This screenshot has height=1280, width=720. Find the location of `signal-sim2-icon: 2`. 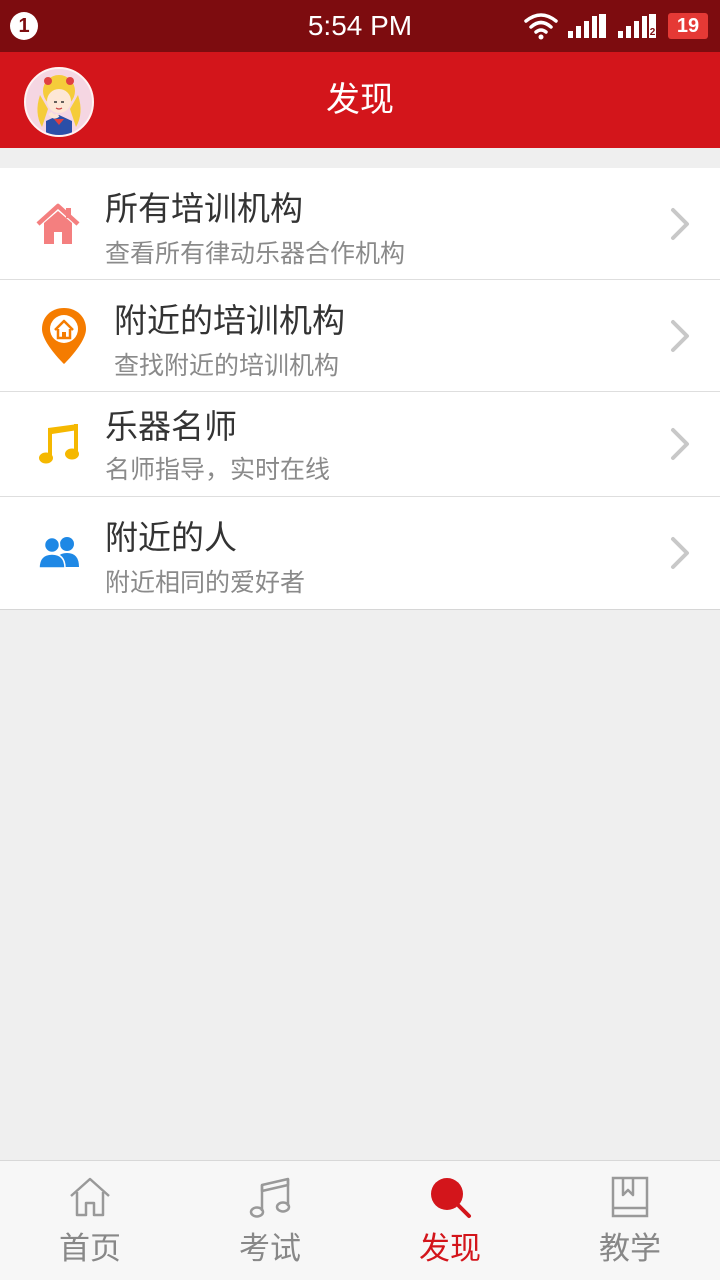

signal-sim2-icon: 2 is located at coordinates (637, 26).